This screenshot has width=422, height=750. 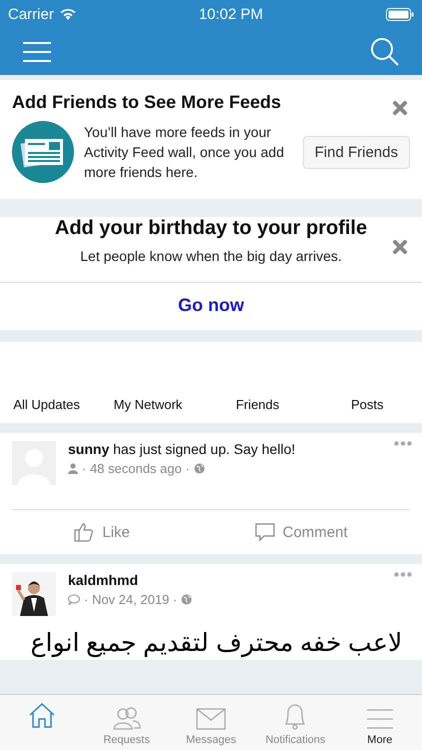 I want to click on card-subtitle: Let people know when the big day arrives., so click(x=211, y=257).